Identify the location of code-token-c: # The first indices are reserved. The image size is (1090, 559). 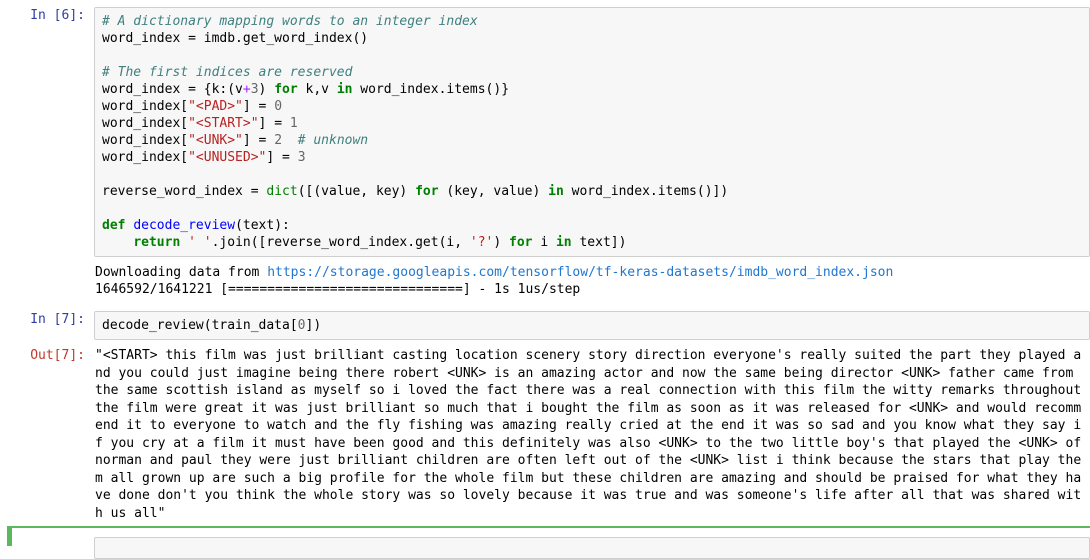
(227, 72).